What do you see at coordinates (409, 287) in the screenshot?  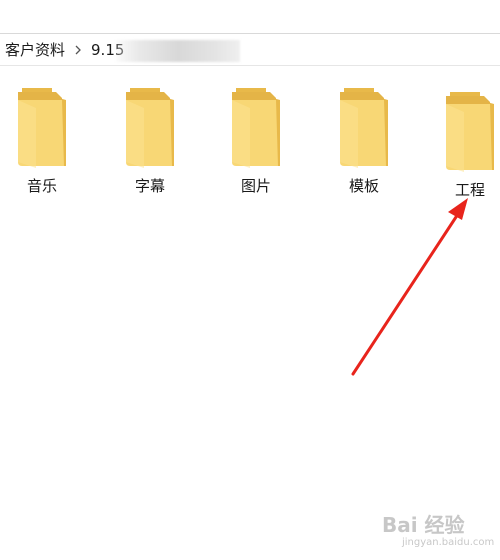 I see `annotation-arrow-icon` at bounding box center [409, 287].